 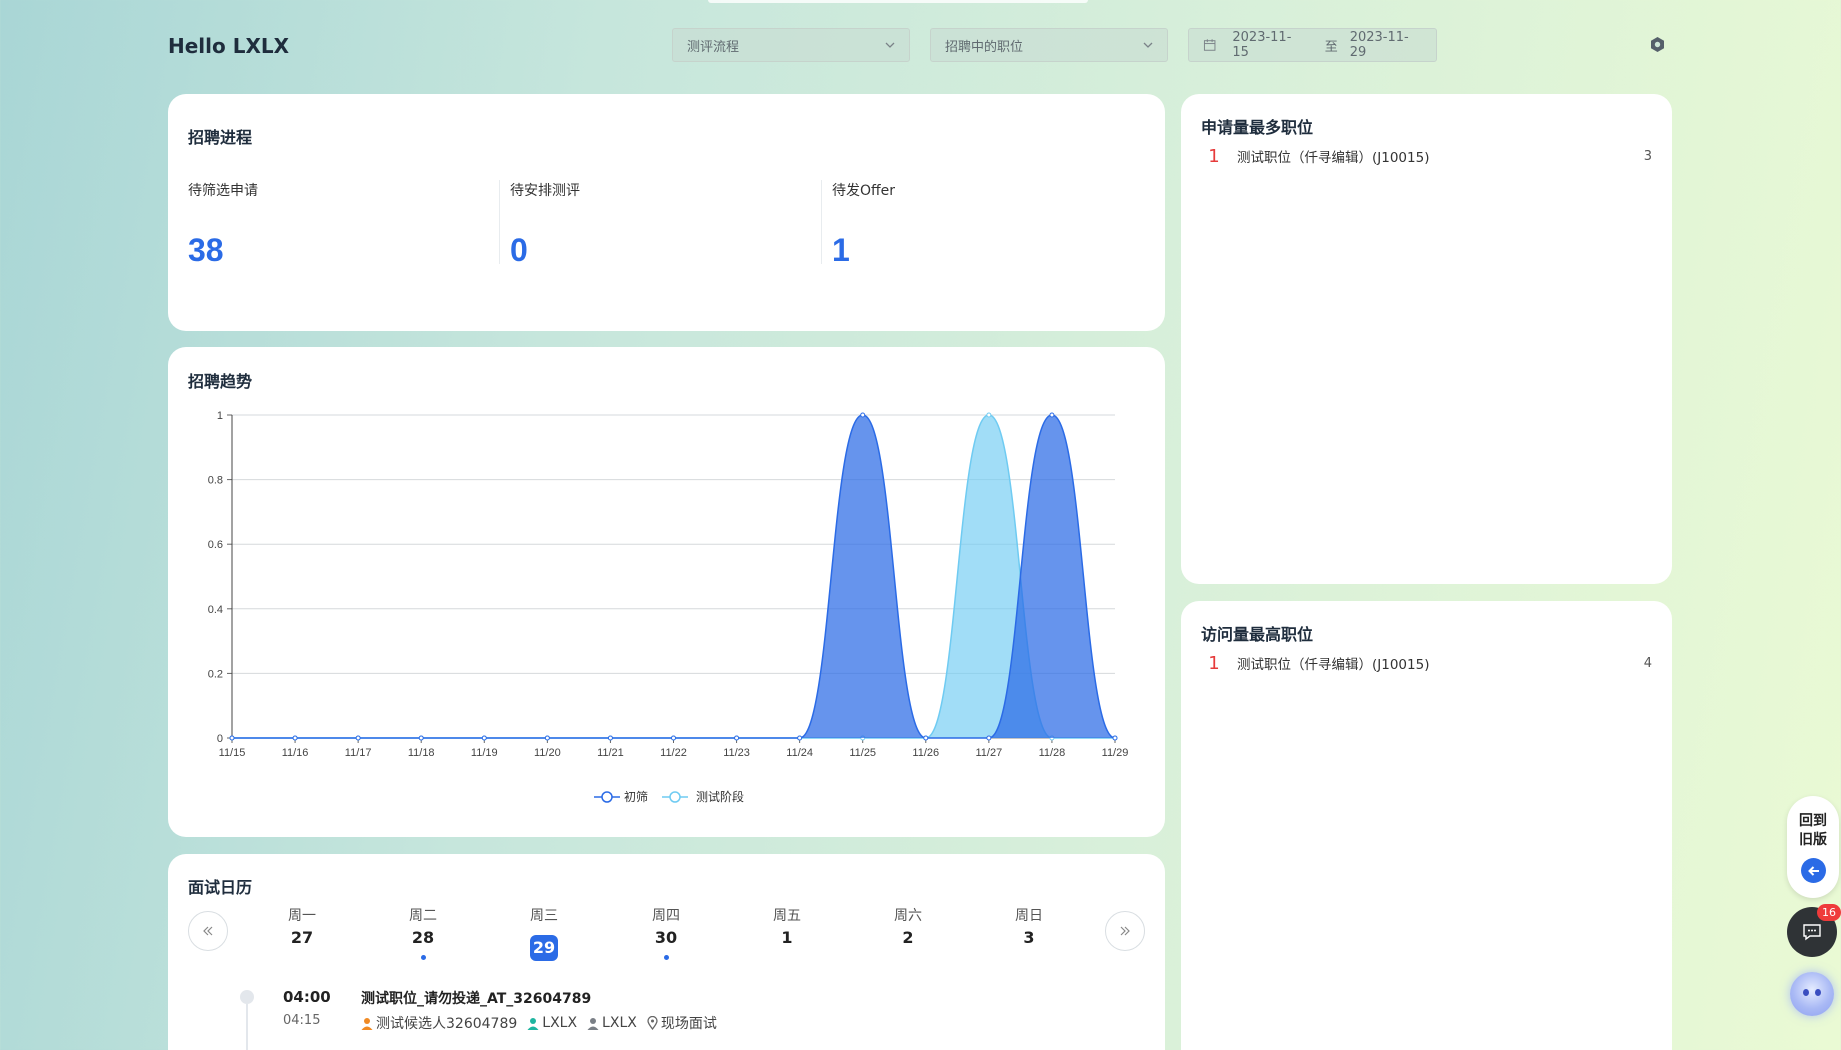 I want to click on divider, so click(x=499, y=222).